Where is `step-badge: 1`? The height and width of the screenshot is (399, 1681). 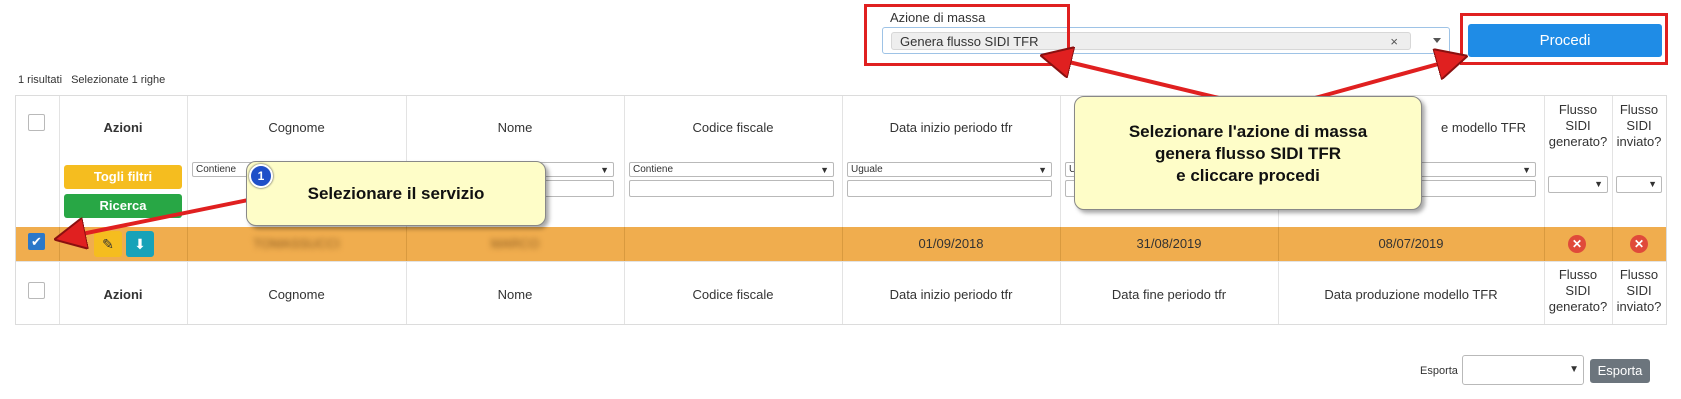
step-badge: 1 is located at coordinates (261, 176).